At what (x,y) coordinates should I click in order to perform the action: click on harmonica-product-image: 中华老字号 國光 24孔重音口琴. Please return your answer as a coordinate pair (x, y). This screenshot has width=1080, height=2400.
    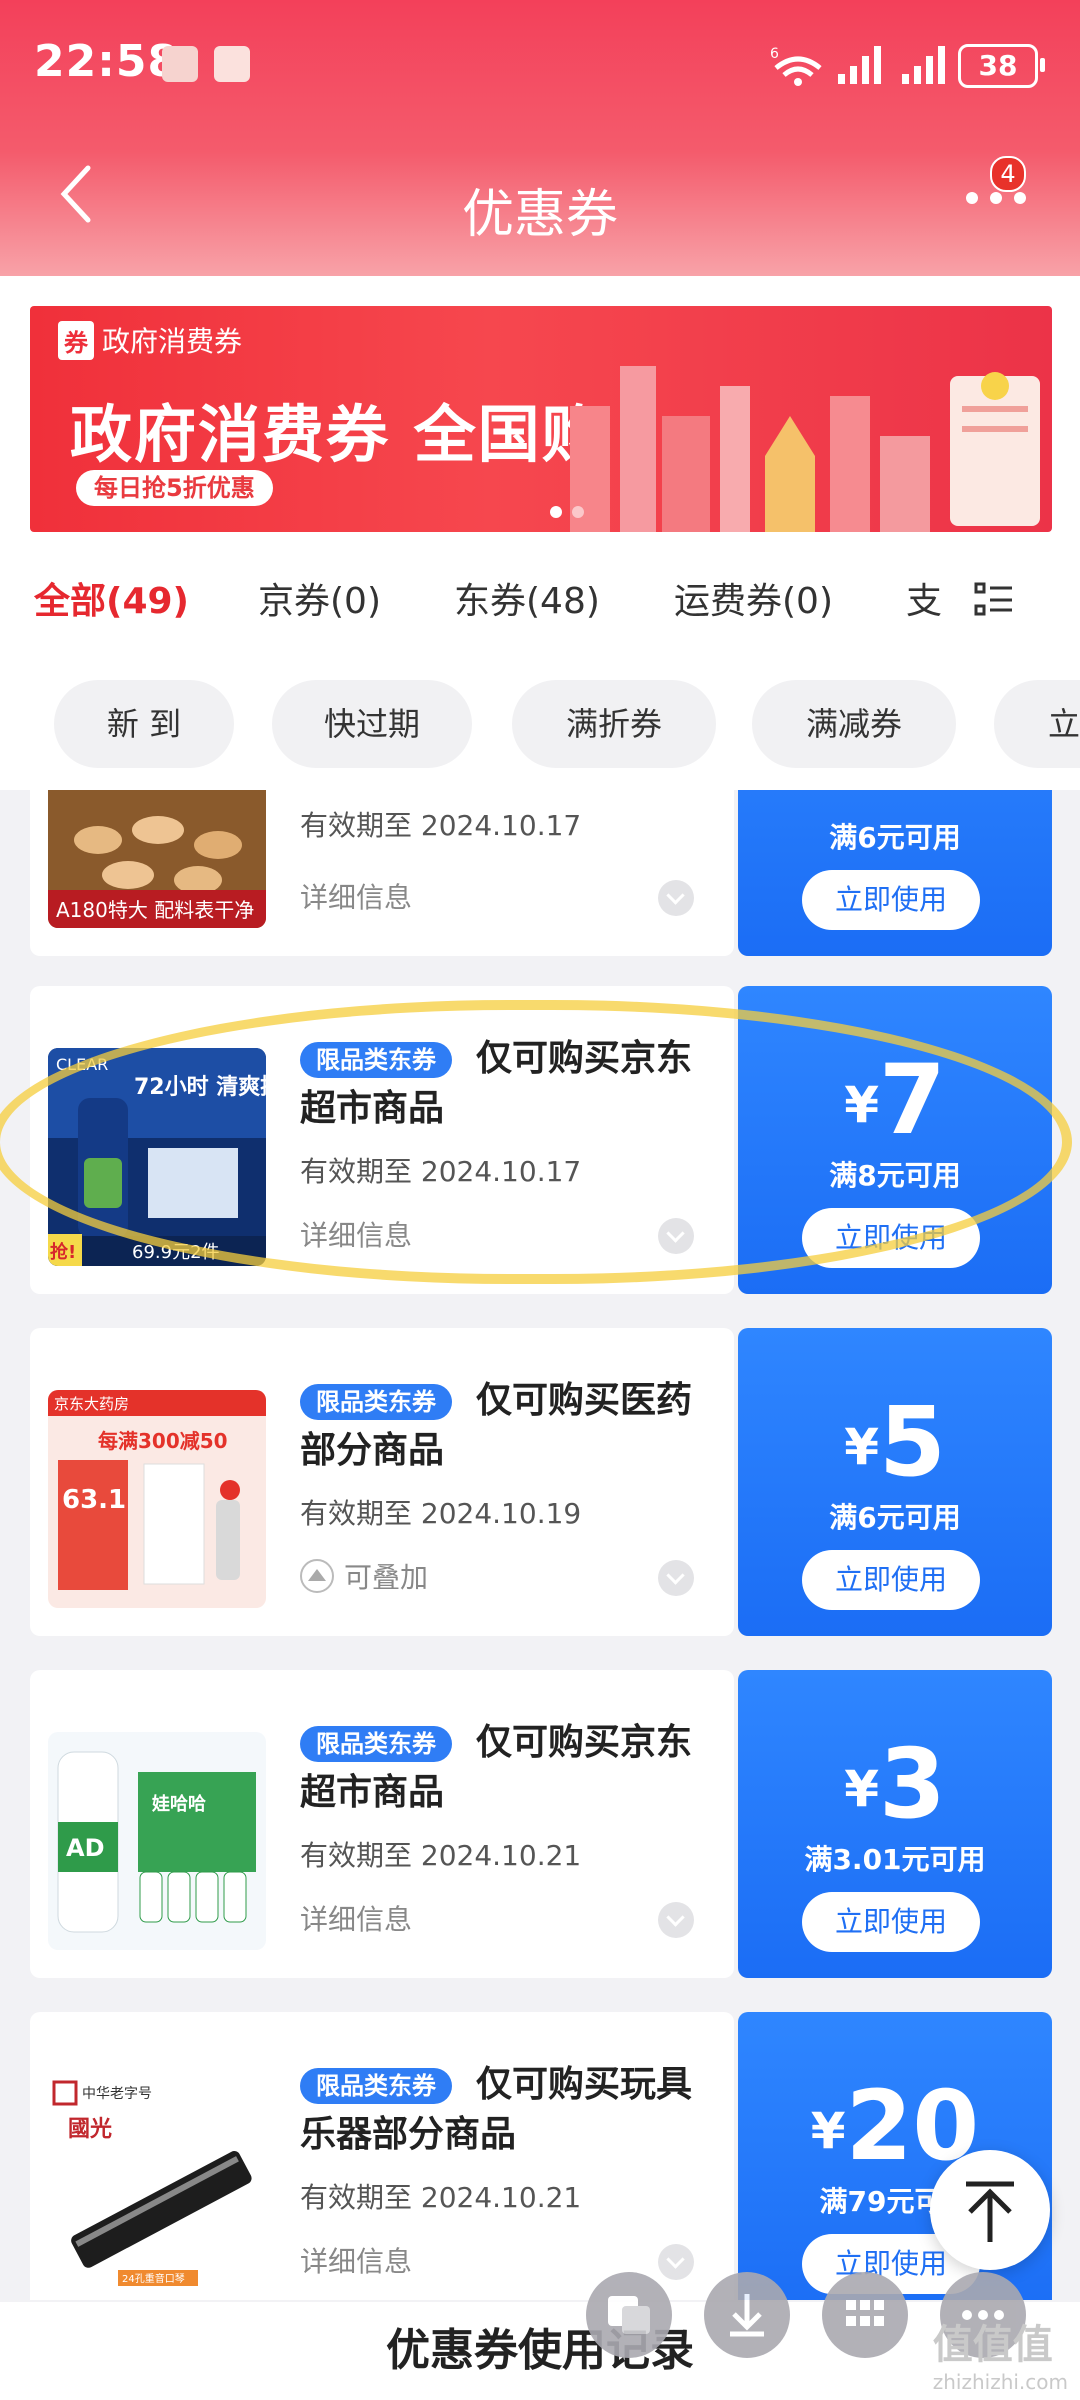
    Looking at the image, I should click on (157, 2183).